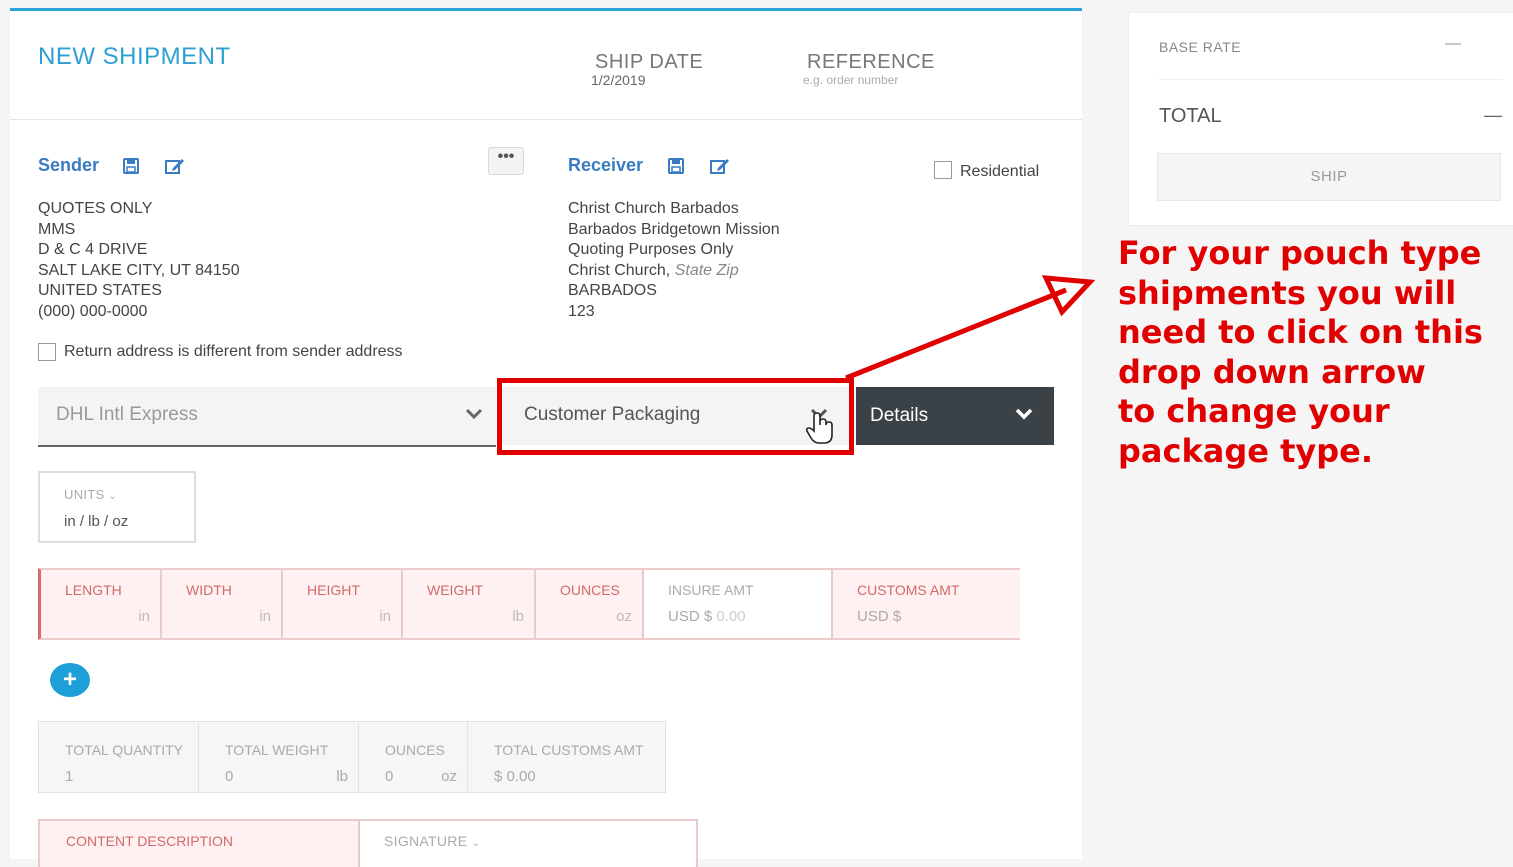 This screenshot has height=867, width=1513. I want to click on annotation-line: to change your, so click(1254, 411).